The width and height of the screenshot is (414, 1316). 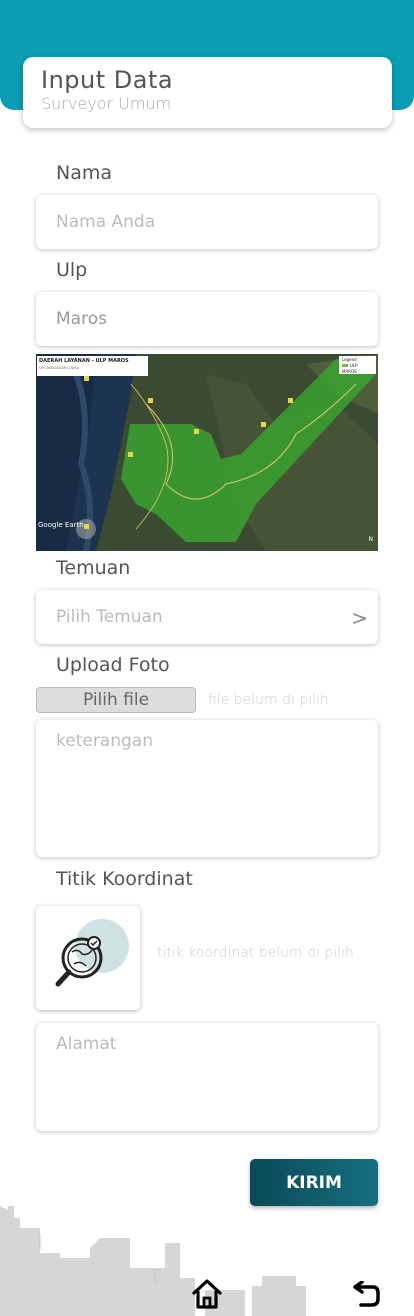 I want to click on keterangan-textarea: keterangan, so click(x=207, y=788).